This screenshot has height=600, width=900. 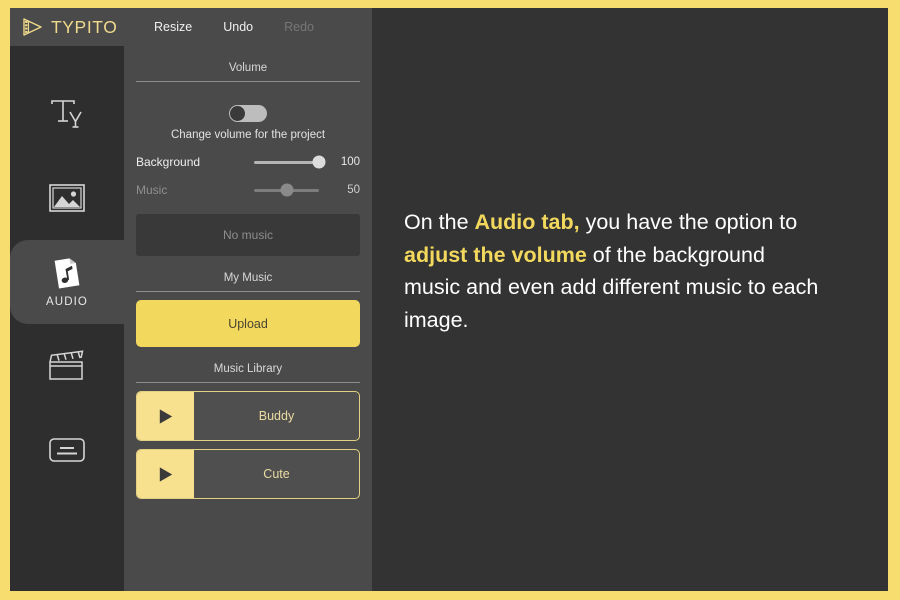 I want to click on app-logo: TYPITO, so click(x=67, y=27).